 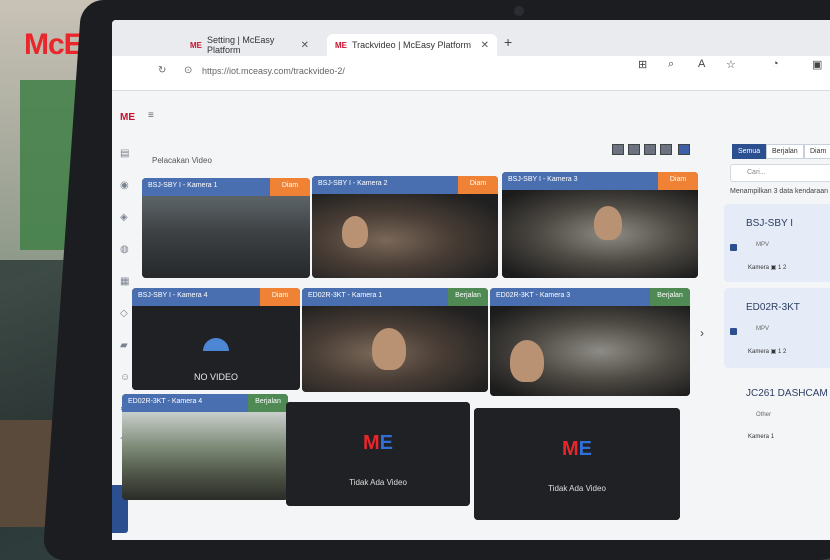 I want to click on video-tile: ED02R-3KT - Kamera 4 Berjalan, so click(x=205, y=447).